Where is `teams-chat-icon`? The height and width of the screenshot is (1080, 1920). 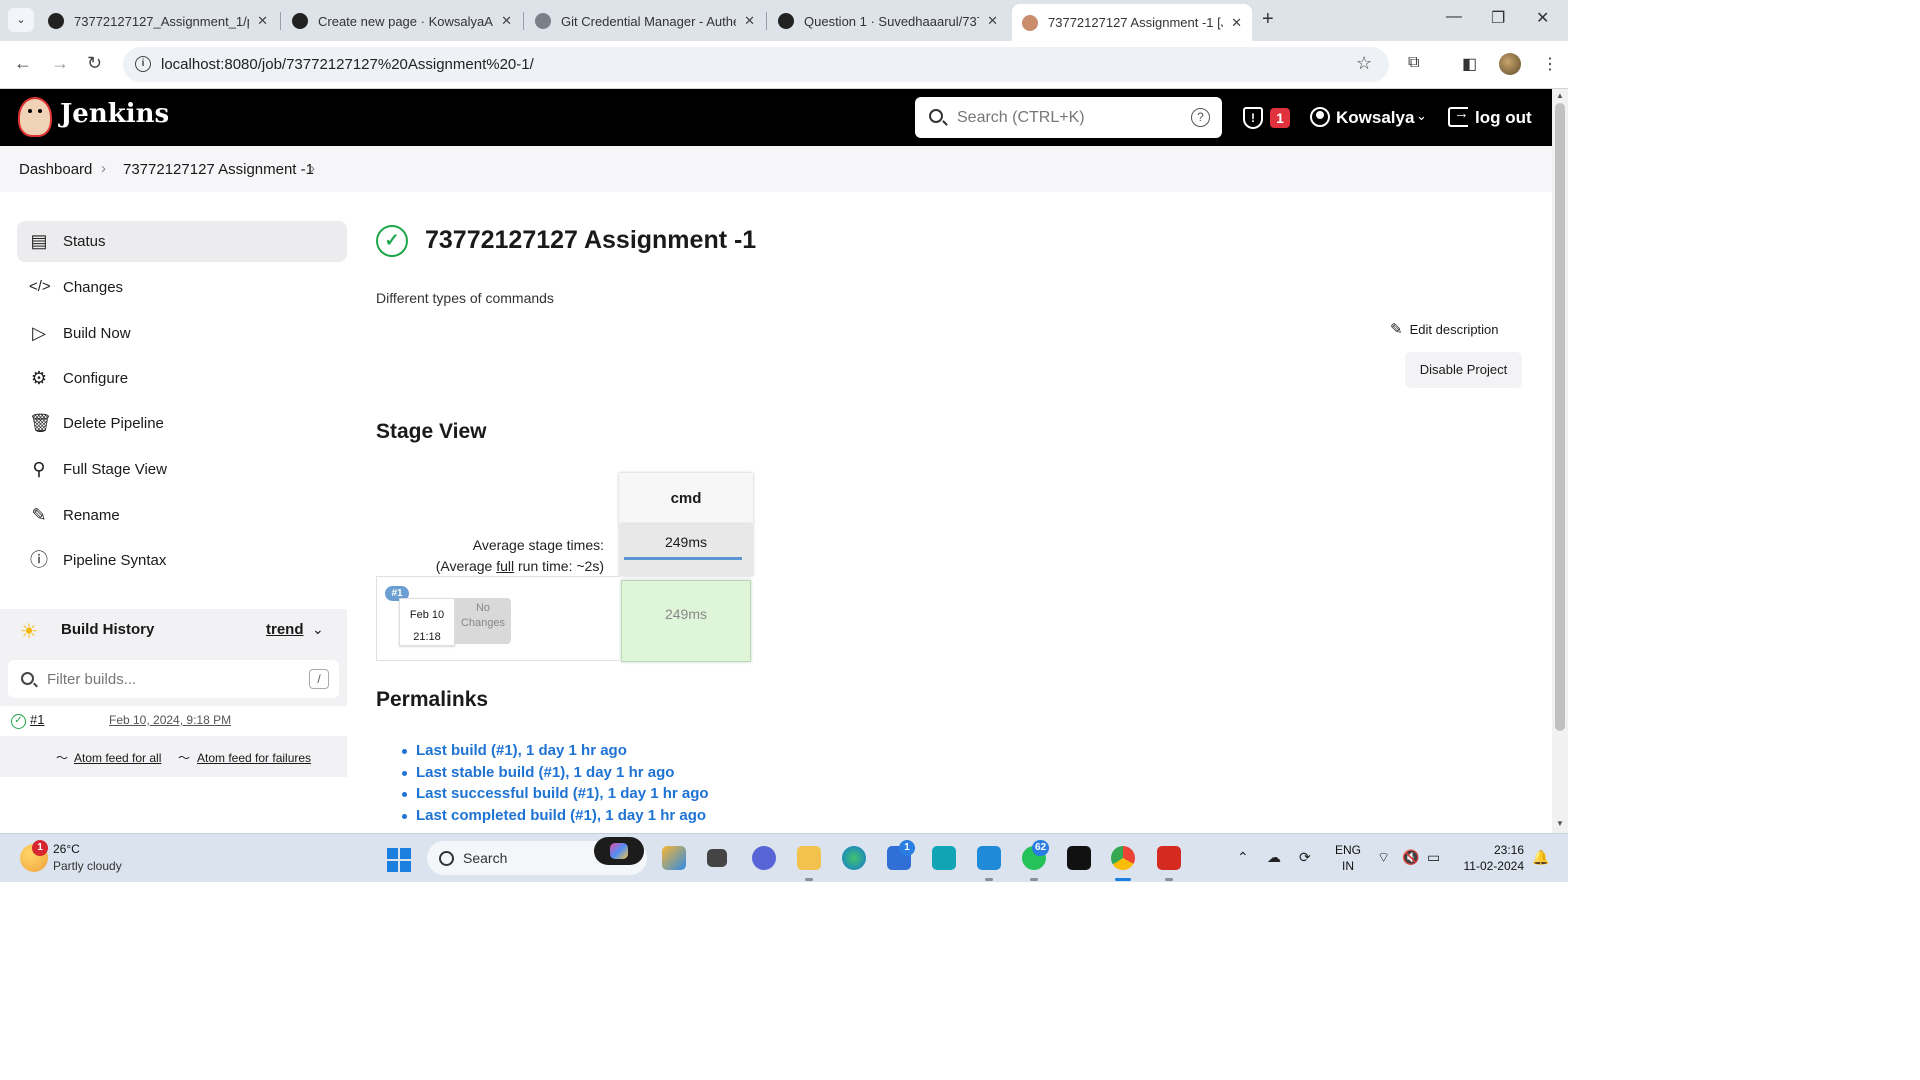 teams-chat-icon is located at coordinates (764, 858).